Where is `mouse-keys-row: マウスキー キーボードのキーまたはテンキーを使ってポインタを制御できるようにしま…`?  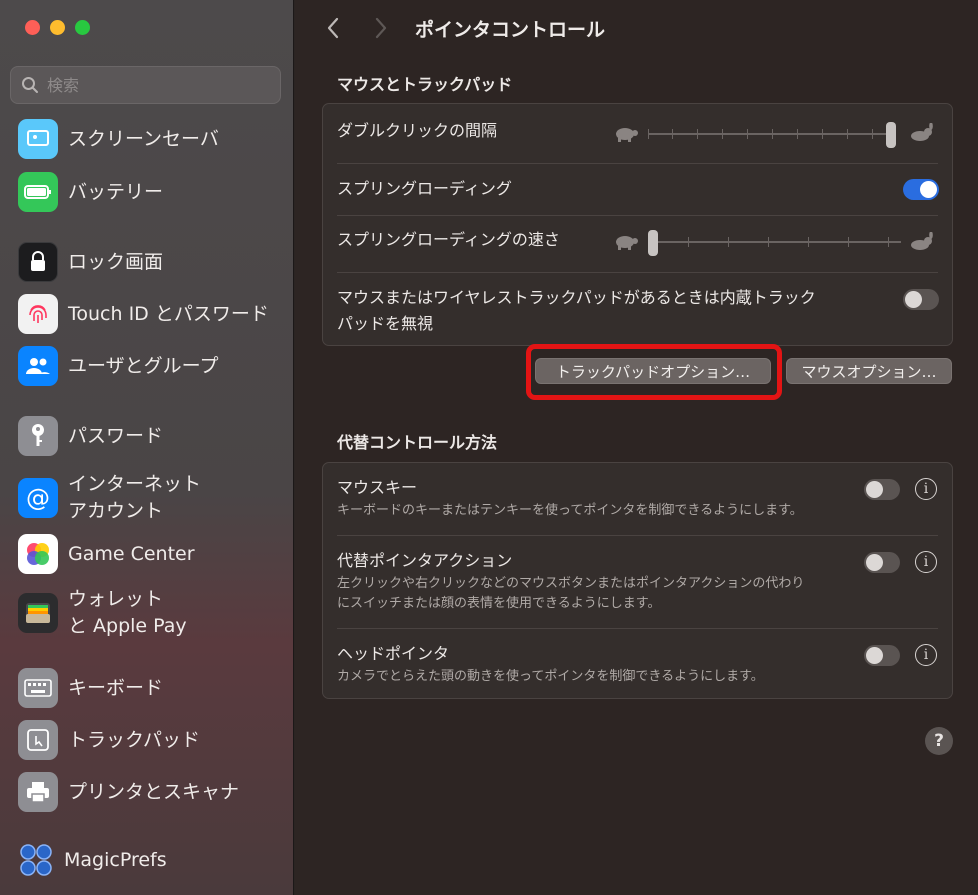
mouse-keys-row: マウスキー キーボードのキーまたはテンキーを使ってポインタを制御できるようにしま… is located at coordinates (637, 499).